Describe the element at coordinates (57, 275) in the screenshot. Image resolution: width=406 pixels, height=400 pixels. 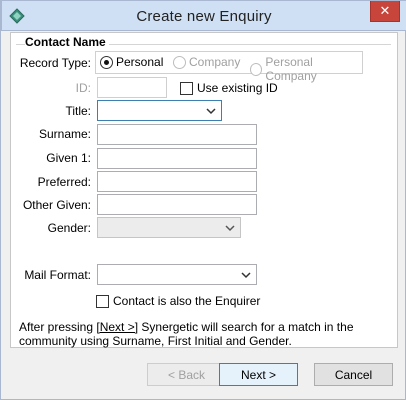
I see `mail-format-label: Mail Format:` at that location.